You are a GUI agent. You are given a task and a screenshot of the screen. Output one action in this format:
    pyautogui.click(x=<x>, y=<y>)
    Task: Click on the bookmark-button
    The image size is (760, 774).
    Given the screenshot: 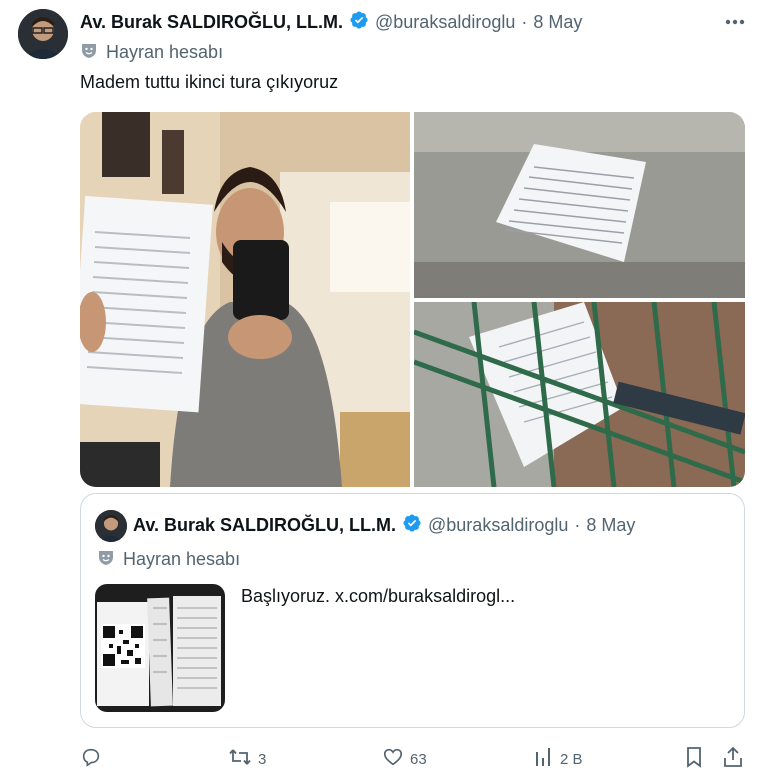 What is the action you would take?
    pyautogui.click(x=694, y=759)
    